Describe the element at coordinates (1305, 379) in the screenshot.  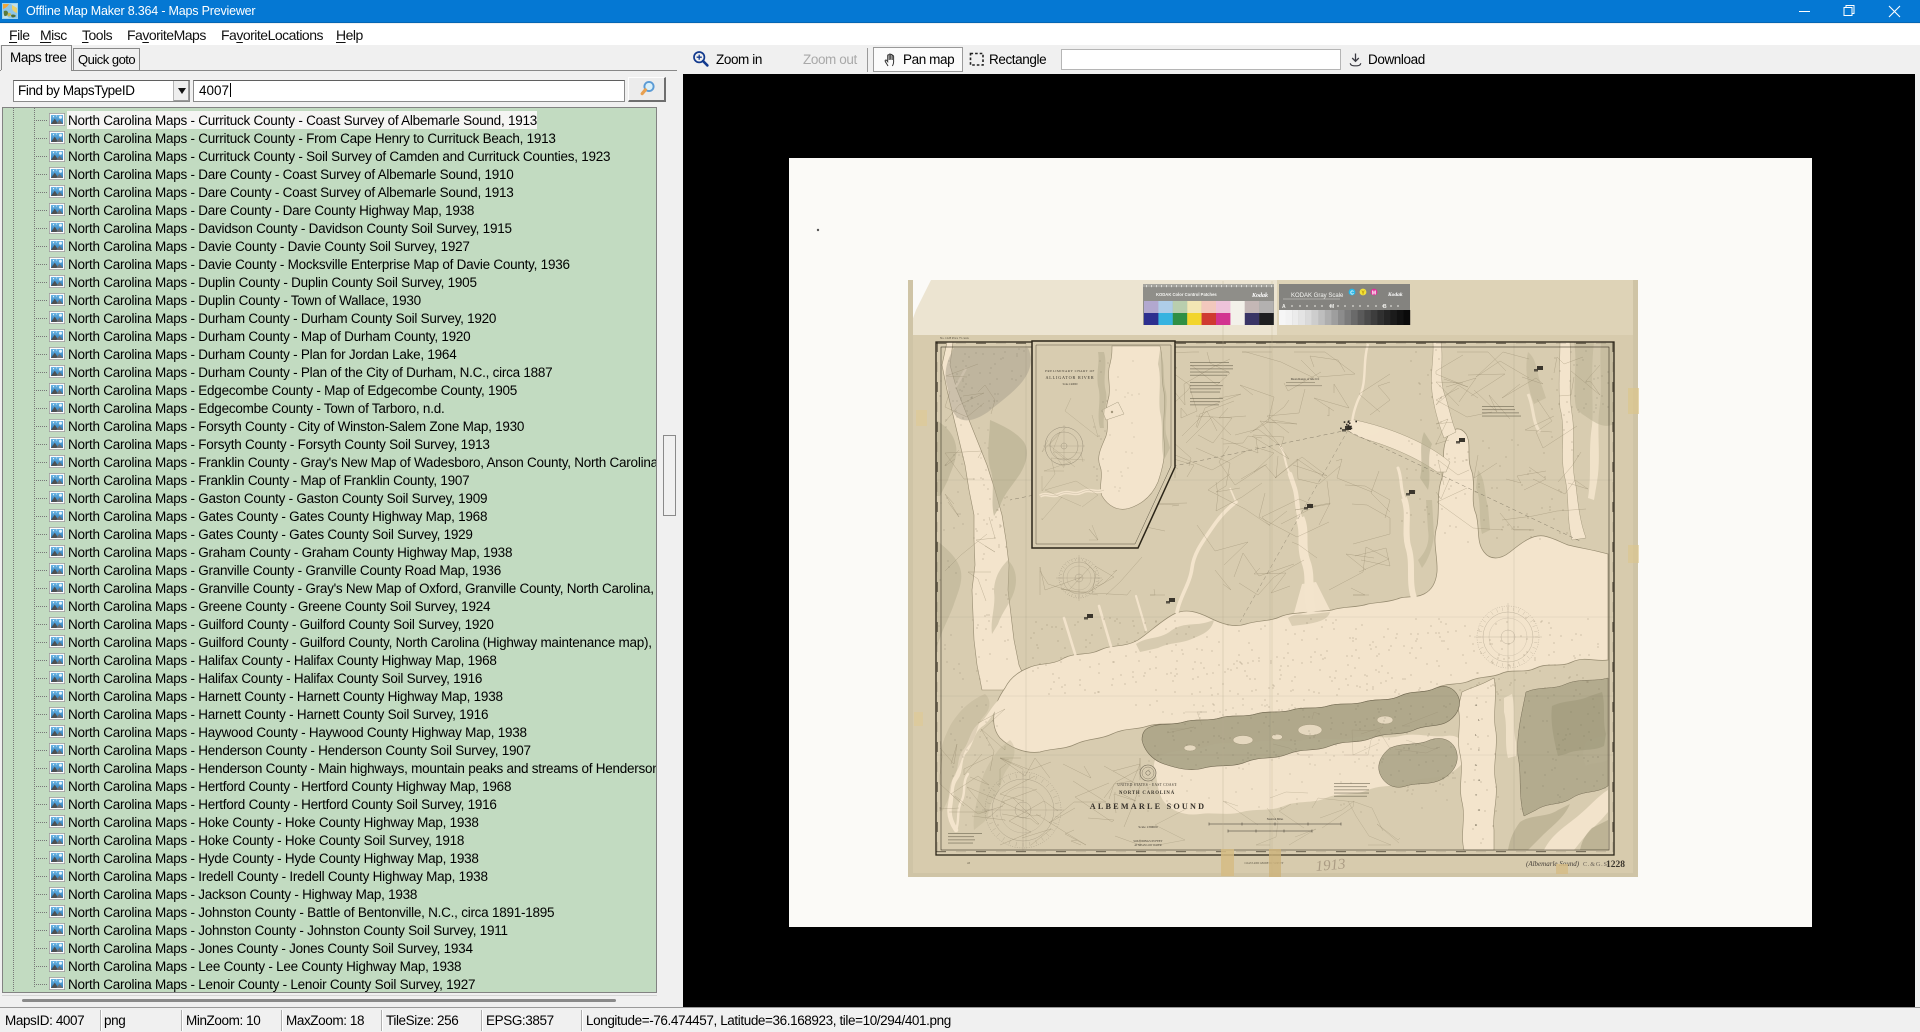
I see `svg-text: Mean Range of tide 6 ft` at that location.